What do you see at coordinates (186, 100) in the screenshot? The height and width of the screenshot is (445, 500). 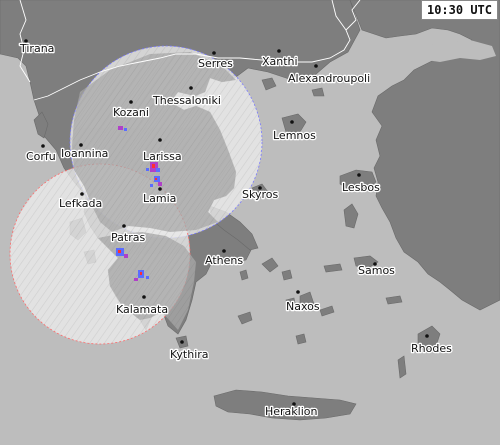 I see `city-label-thessaloniki: Thessaloniki` at bounding box center [186, 100].